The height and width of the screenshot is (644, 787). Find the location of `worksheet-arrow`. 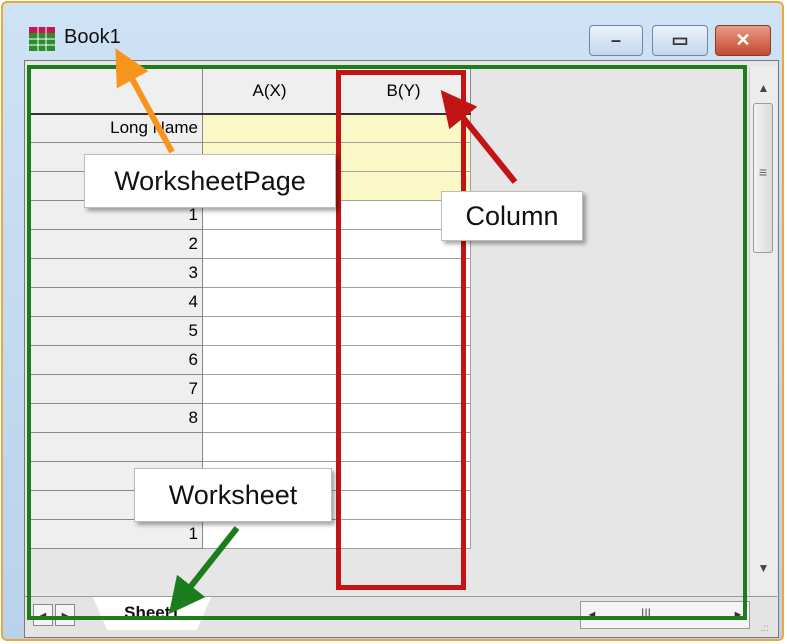

worksheet-arrow is located at coordinates (204, 570).